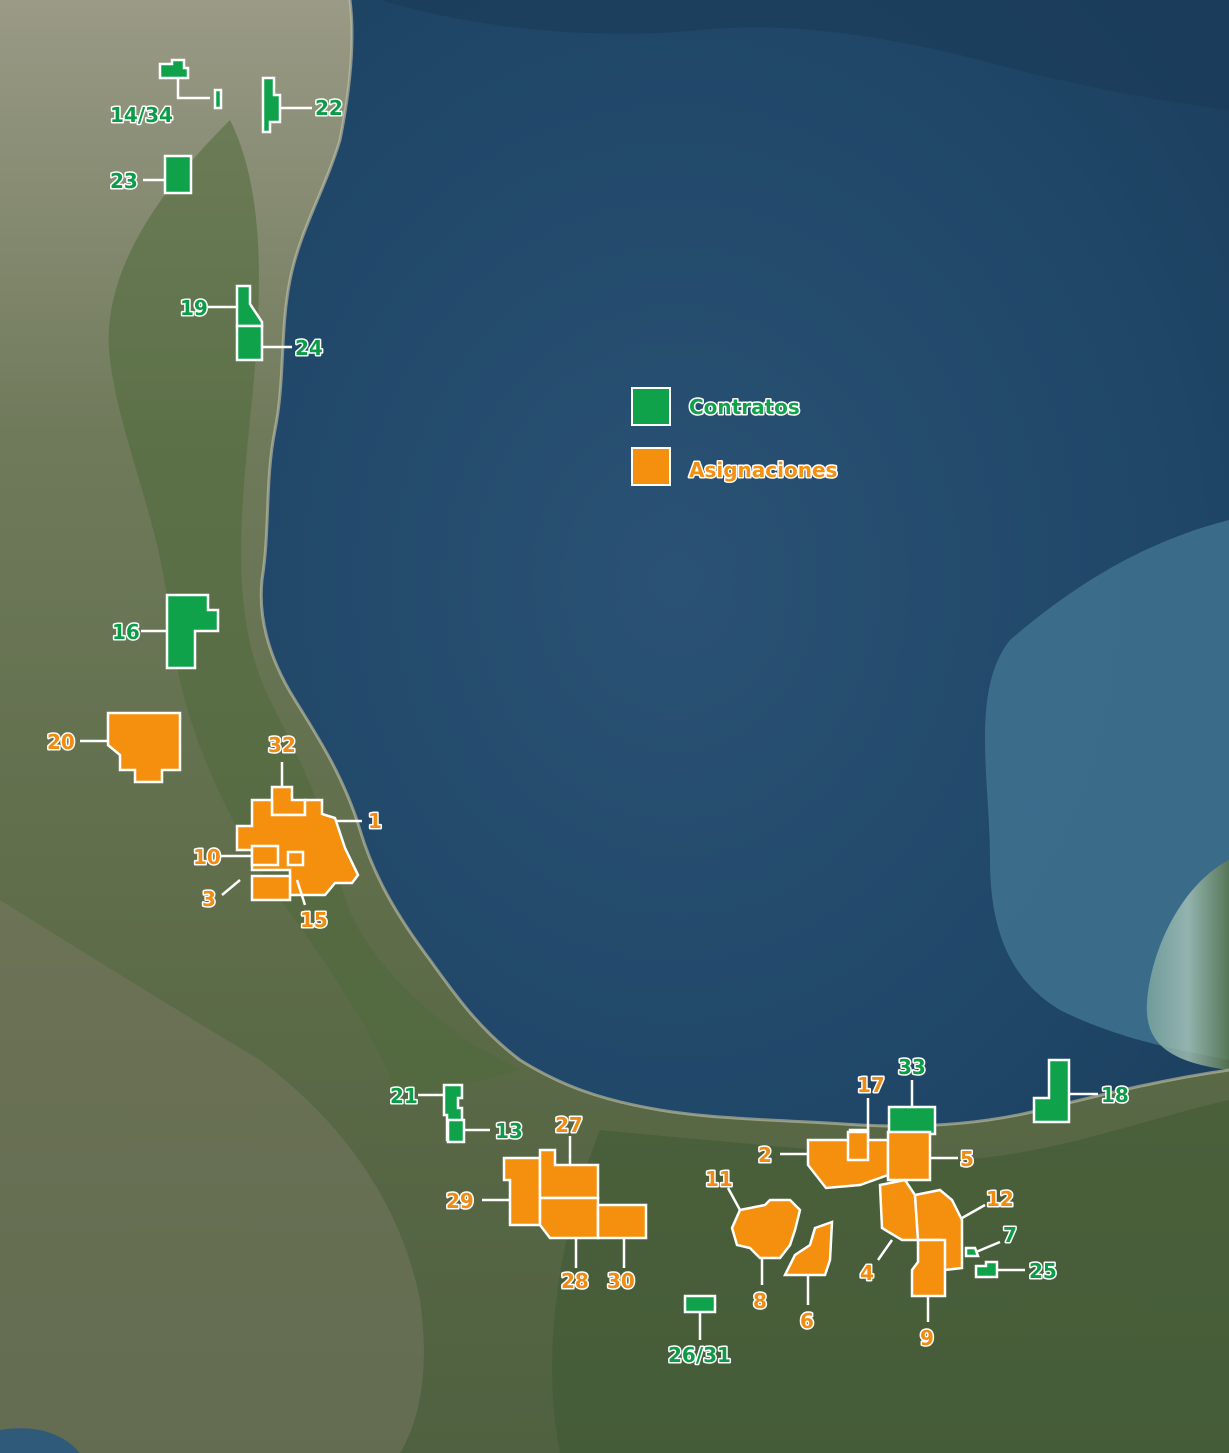 This screenshot has height=1453, width=1229. Describe the element at coordinates (124, 181) in the screenshot. I see `label-23: 23` at that location.